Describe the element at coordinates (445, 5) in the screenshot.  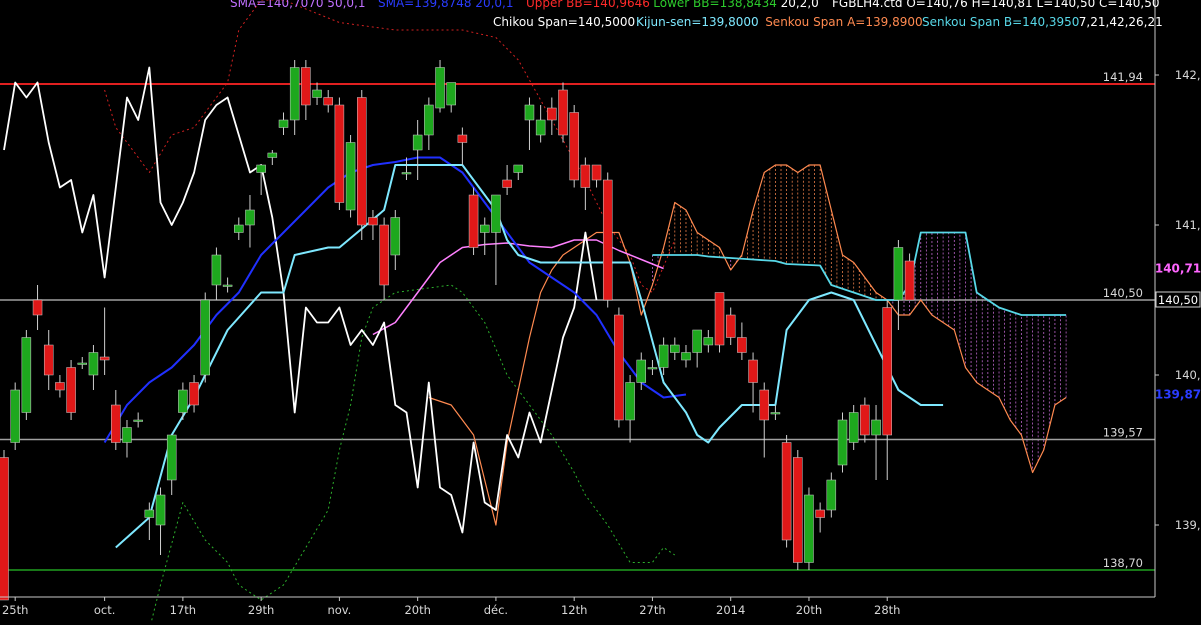
I see `legend-item: SMA=139,8748 20,0,1` at that location.